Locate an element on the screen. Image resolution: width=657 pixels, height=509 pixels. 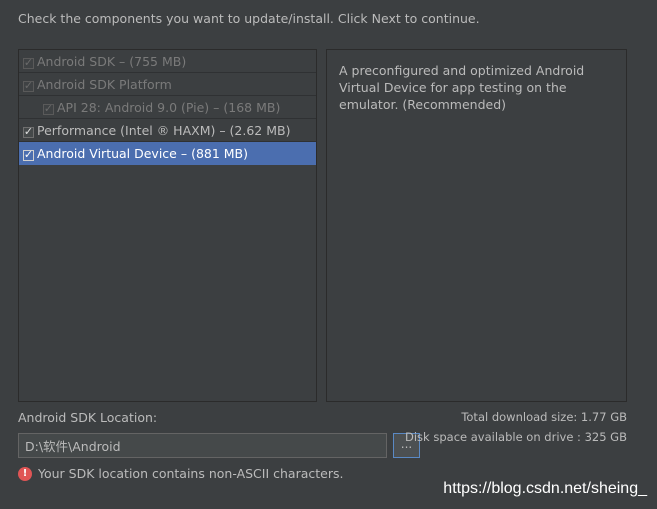
component-row: ✓ Performance (Intel ® HAXM) – (2.62 MB) is located at coordinates (167, 130).